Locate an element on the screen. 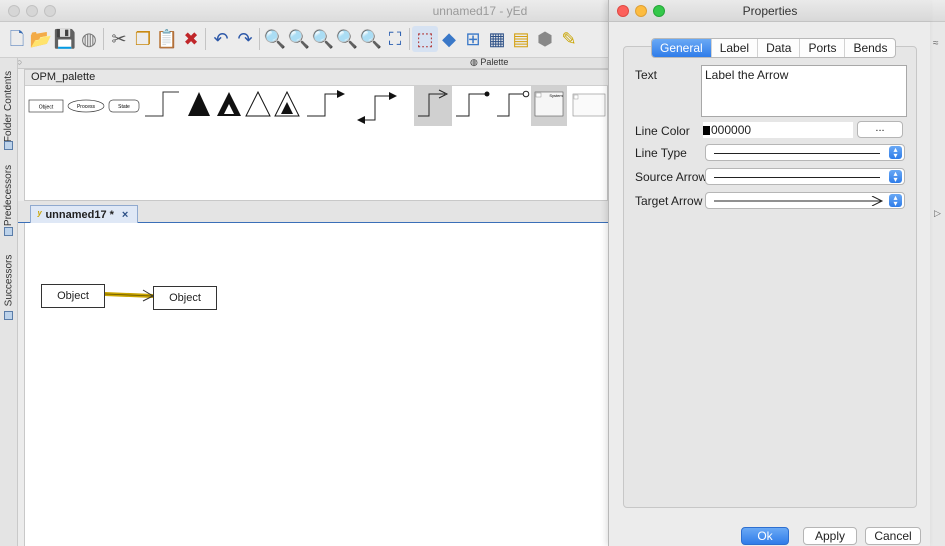 The height and width of the screenshot is (546, 945). opm-palette-header: OPM_palette is located at coordinates (317, 78).